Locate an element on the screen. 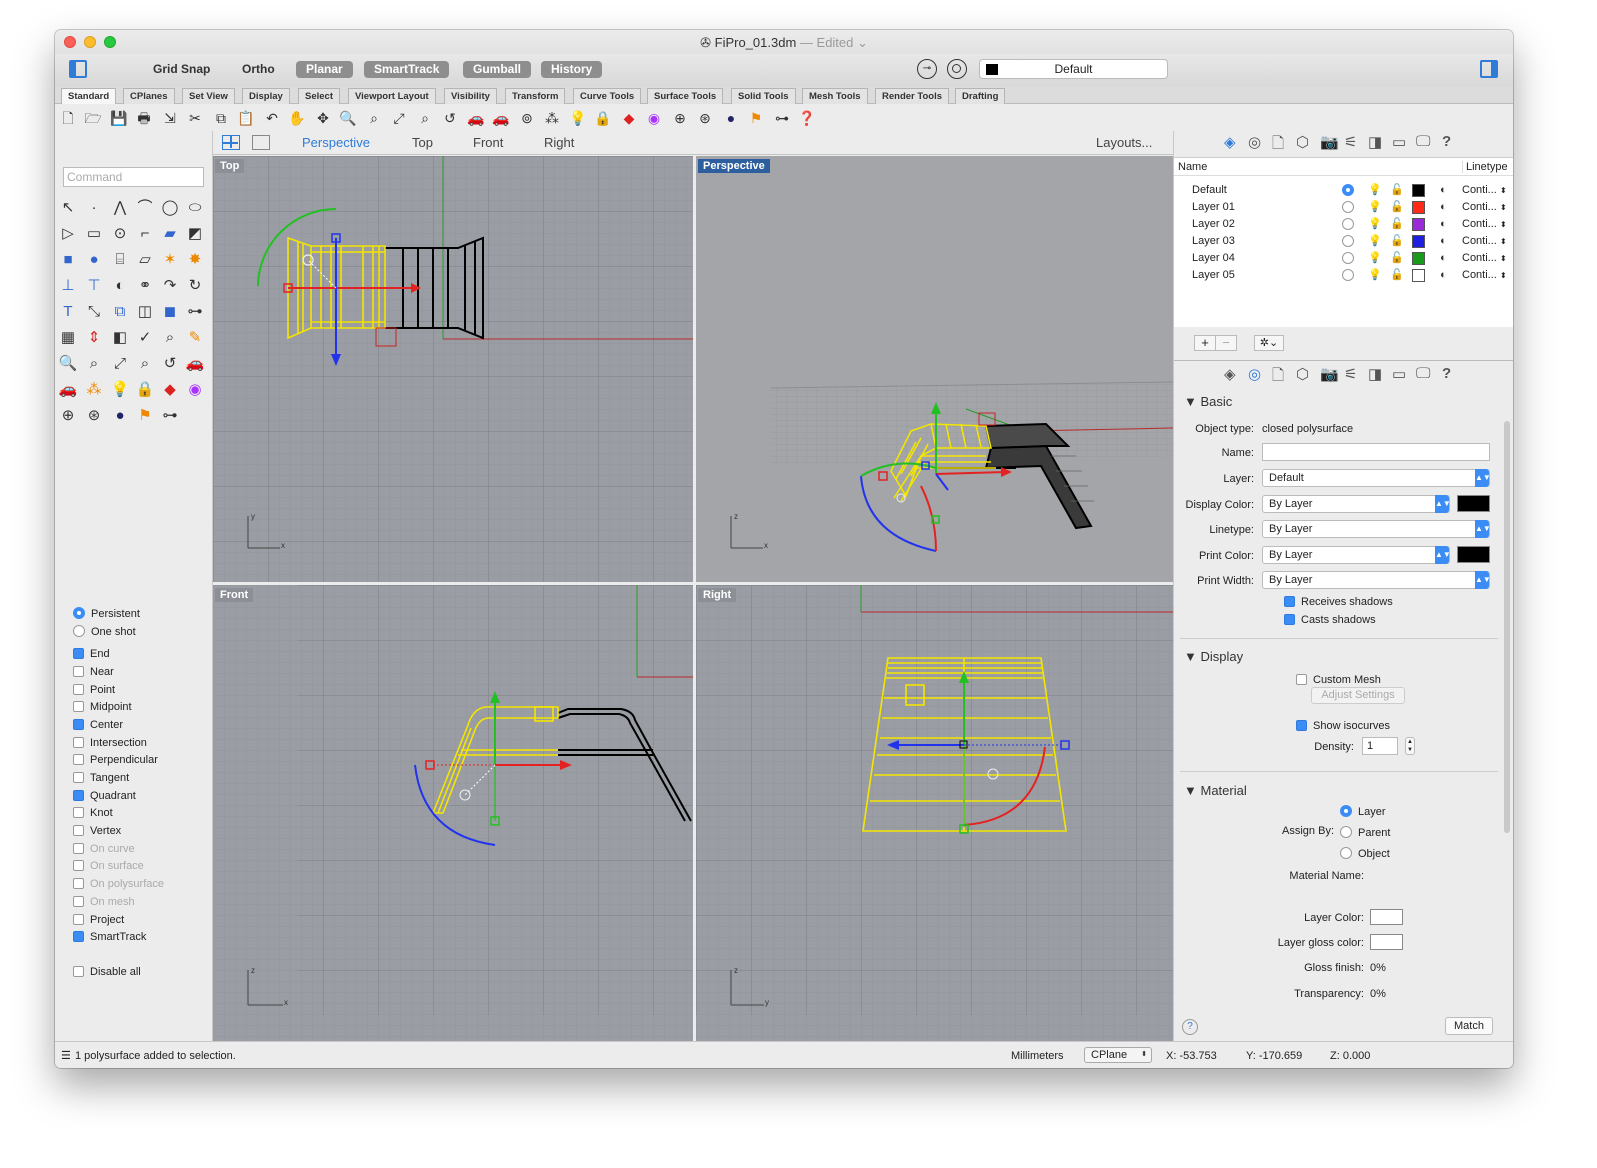 The image size is (1597, 1168). layers-panel-icon: ◈ is located at coordinates (1230, 374).